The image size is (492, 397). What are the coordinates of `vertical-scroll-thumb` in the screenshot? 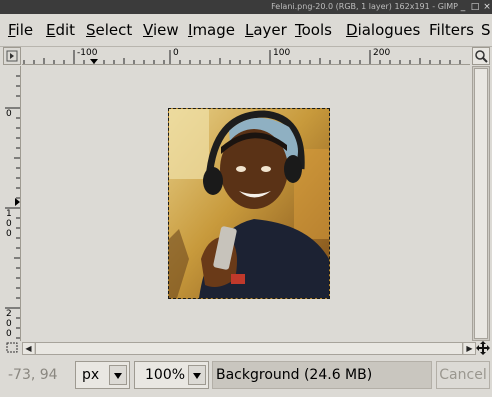 It's located at (481, 203).